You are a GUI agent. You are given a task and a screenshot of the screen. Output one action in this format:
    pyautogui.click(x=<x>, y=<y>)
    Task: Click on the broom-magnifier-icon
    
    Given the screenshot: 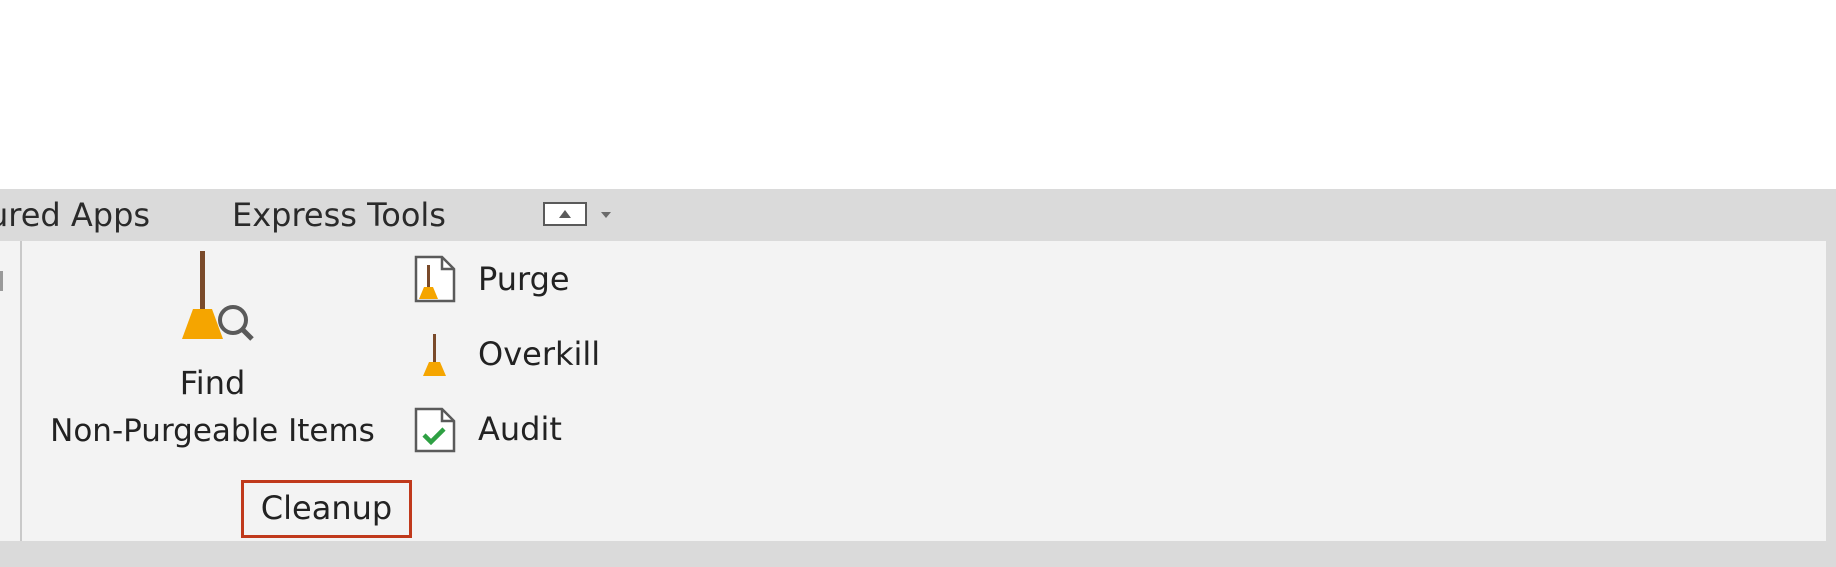 What is the action you would take?
    pyautogui.click(x=218, y=296)
    